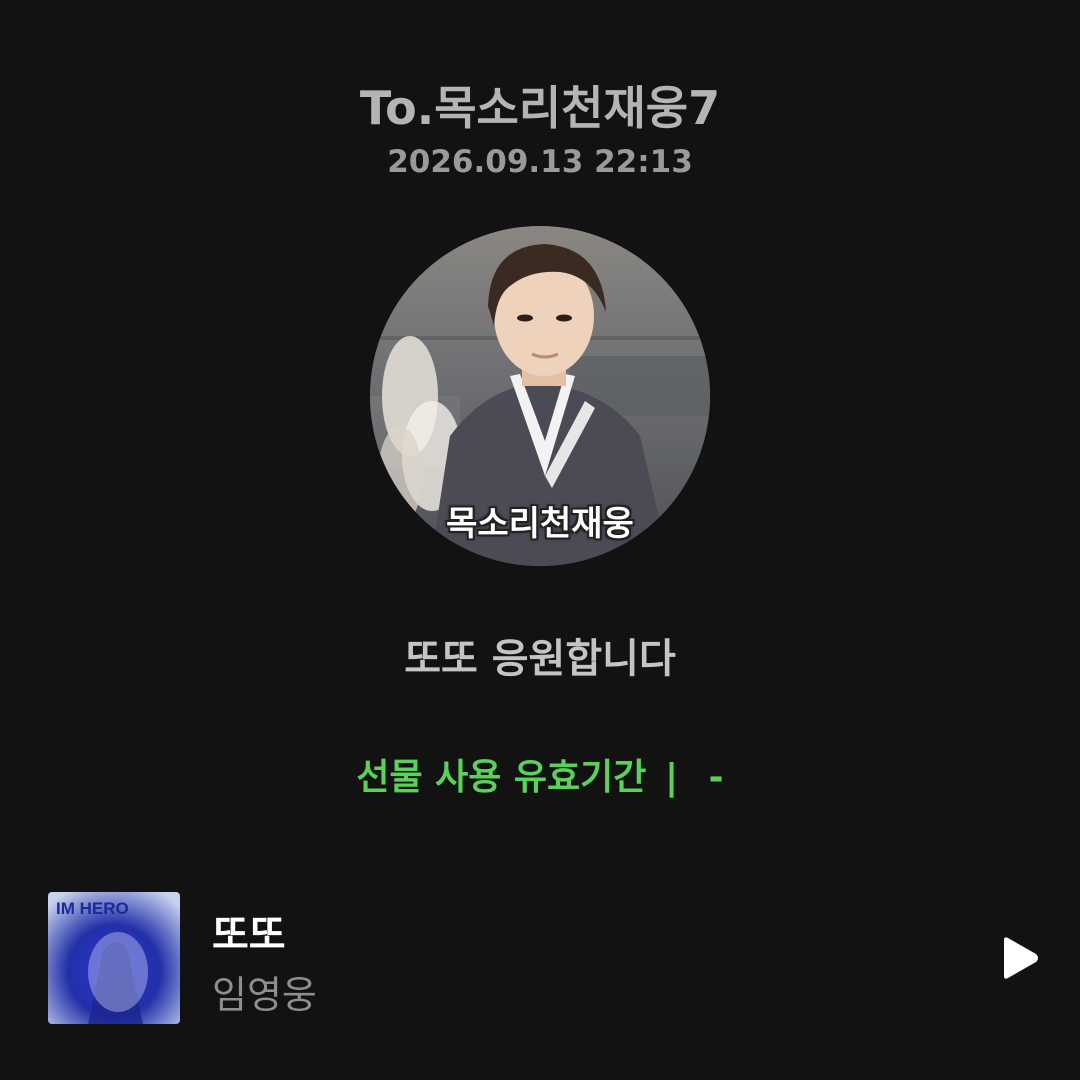 Image resolution: width=1080 pixels, height=1080 pixels. I want to click on track-title: 또또, so click(249, 935).